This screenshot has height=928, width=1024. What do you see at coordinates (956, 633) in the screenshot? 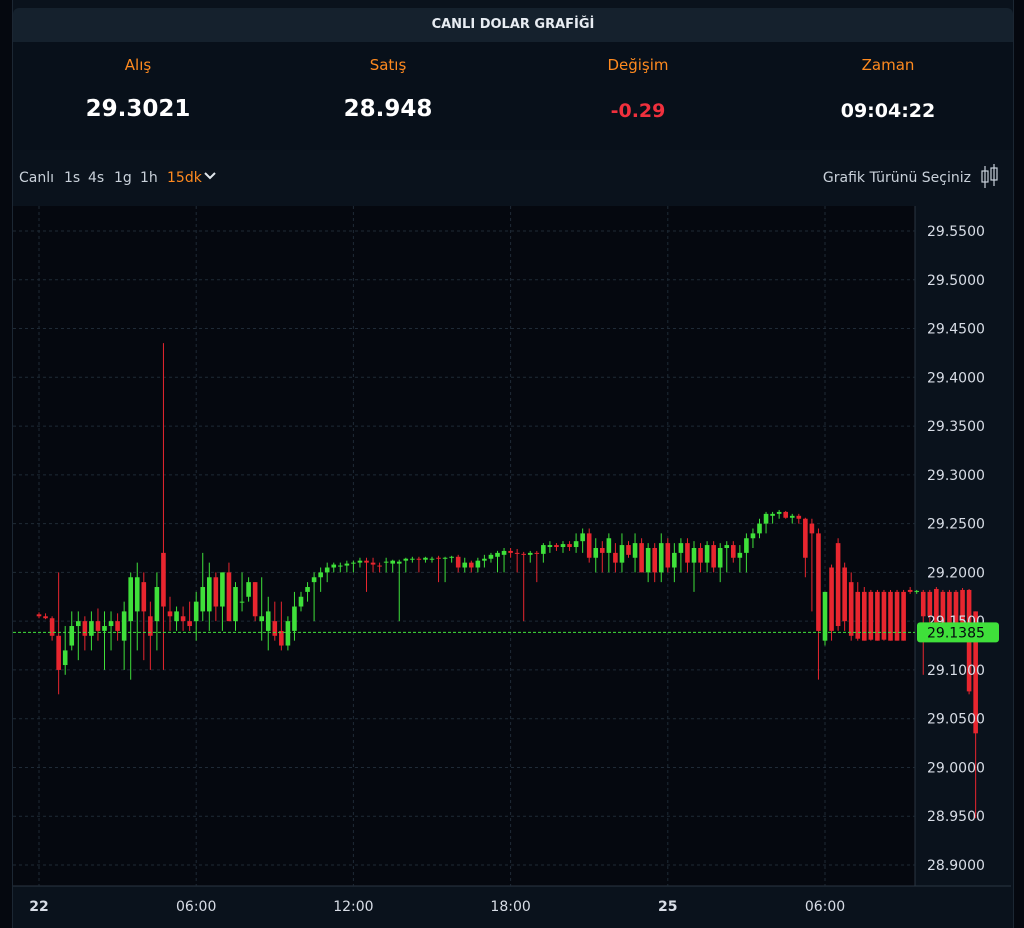
I see `current-price-label: 29.1385` at bounding box center [956, 633].